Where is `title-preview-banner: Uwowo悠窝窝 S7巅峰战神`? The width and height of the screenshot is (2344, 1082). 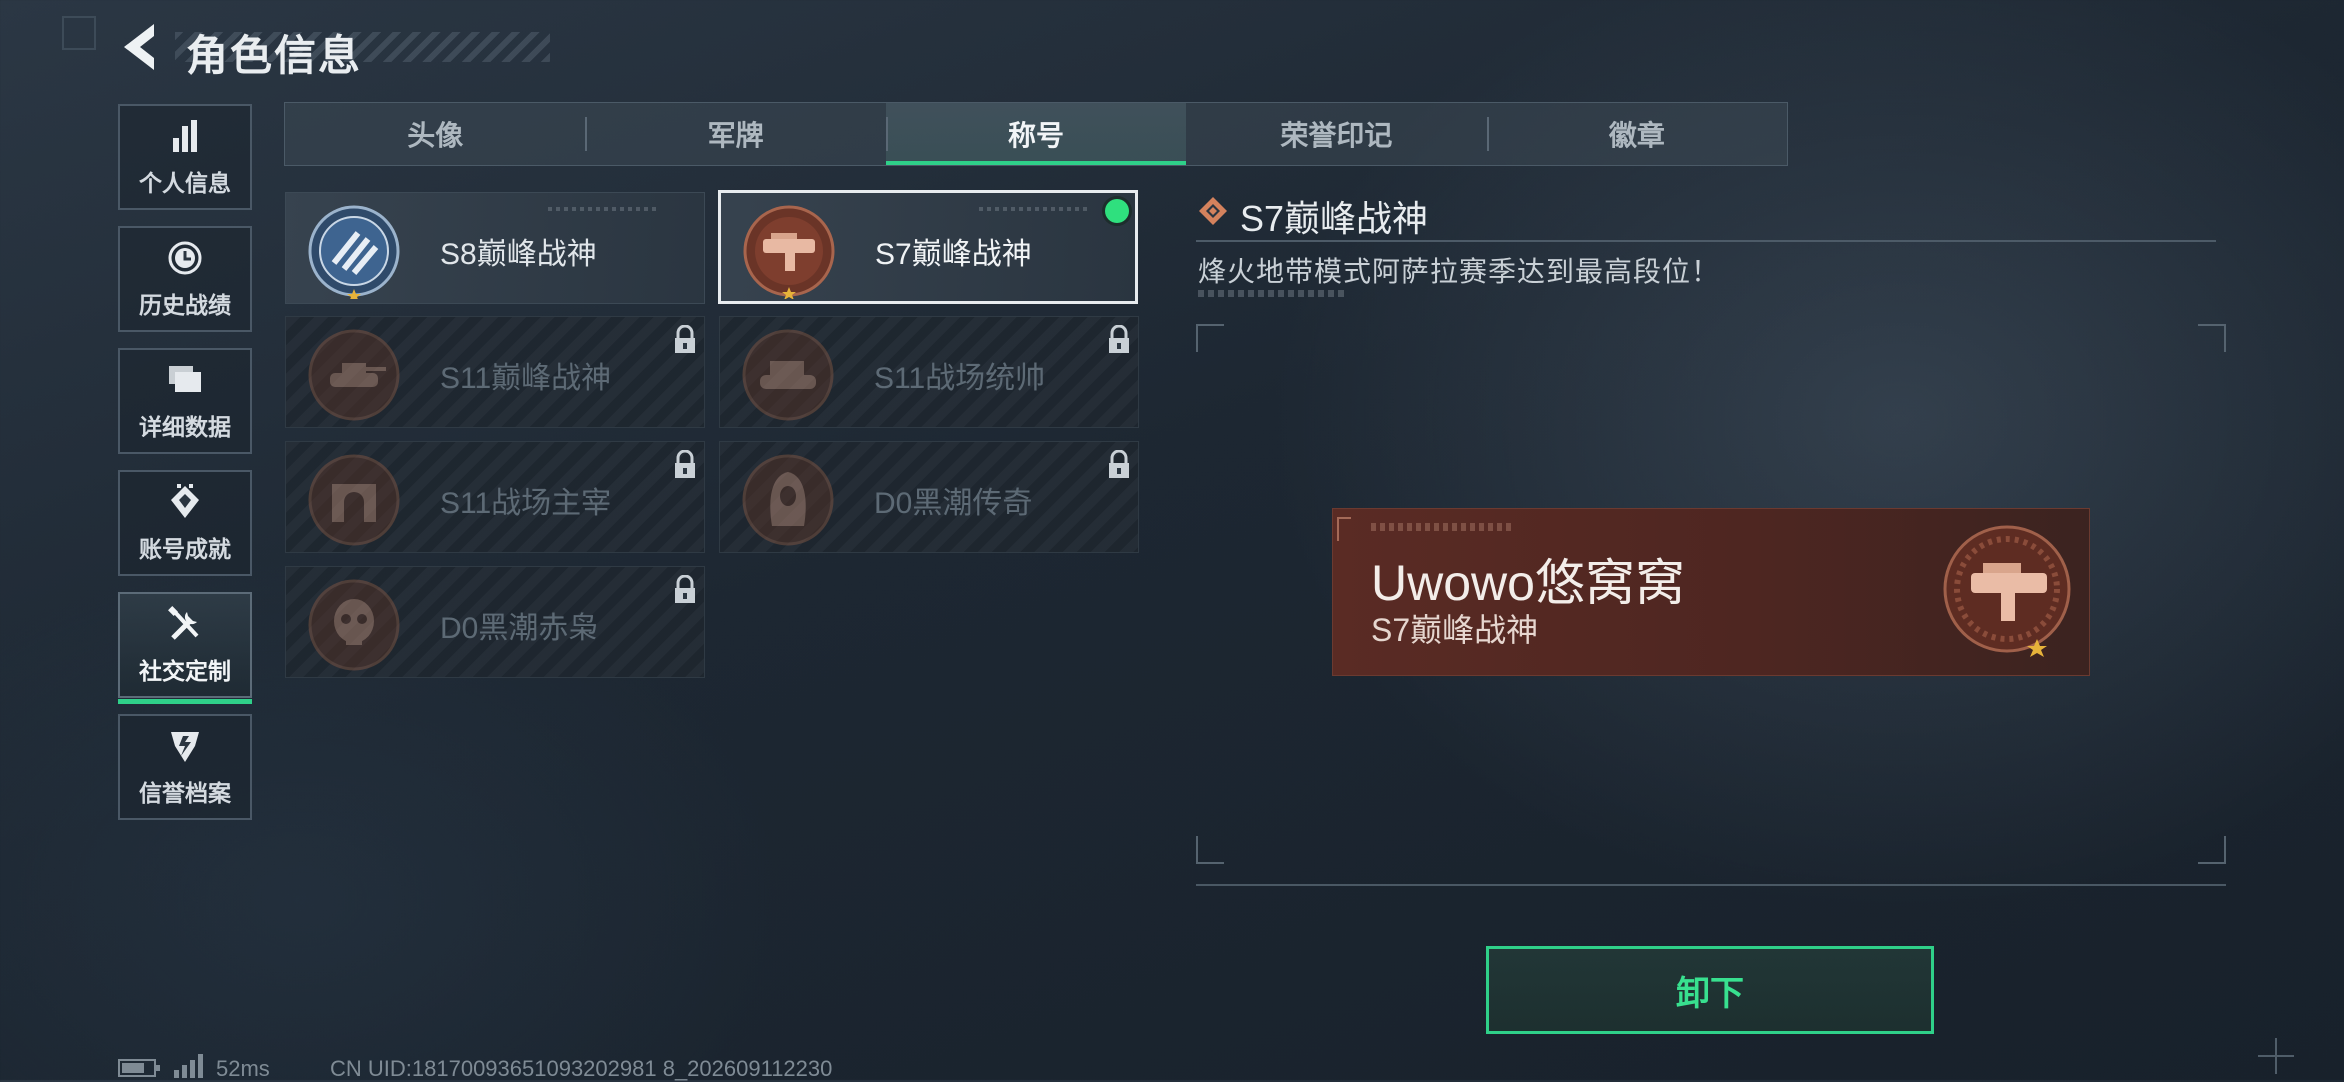 title-preview-banner: Uwowo悠窝窝 S7巅峰战神 is located at coordinates (1711, 592).